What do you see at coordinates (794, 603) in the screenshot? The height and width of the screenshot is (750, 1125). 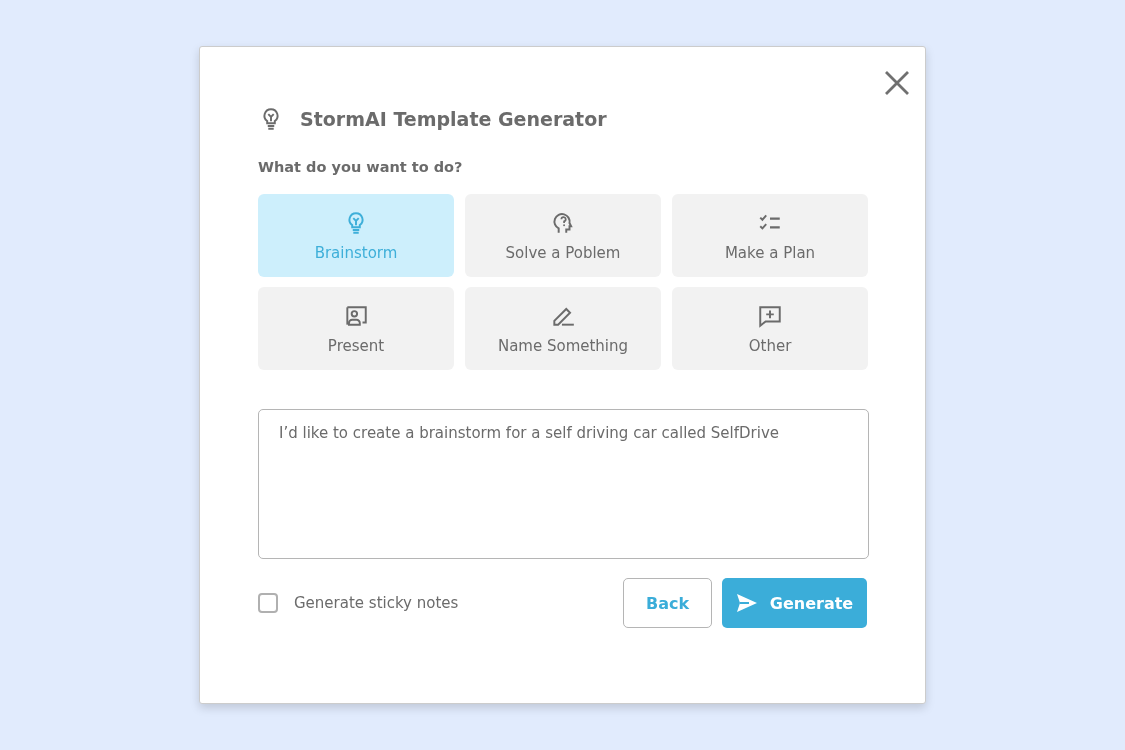 I see `generate-button: Generate` at bounding box center [794, 603].